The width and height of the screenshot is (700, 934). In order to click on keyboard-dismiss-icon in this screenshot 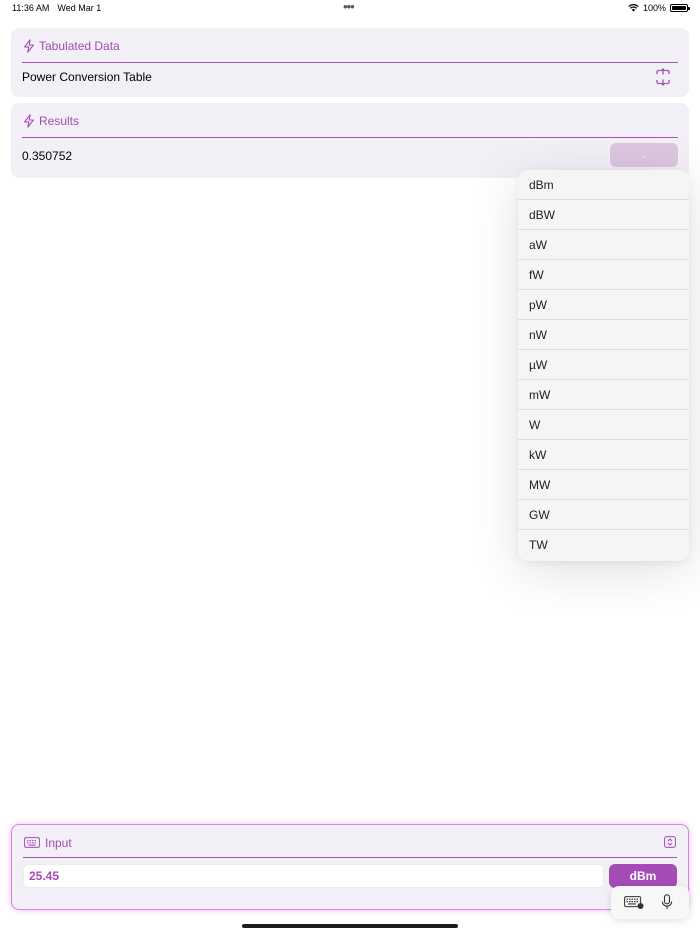, I will do `click(634, 902)`.